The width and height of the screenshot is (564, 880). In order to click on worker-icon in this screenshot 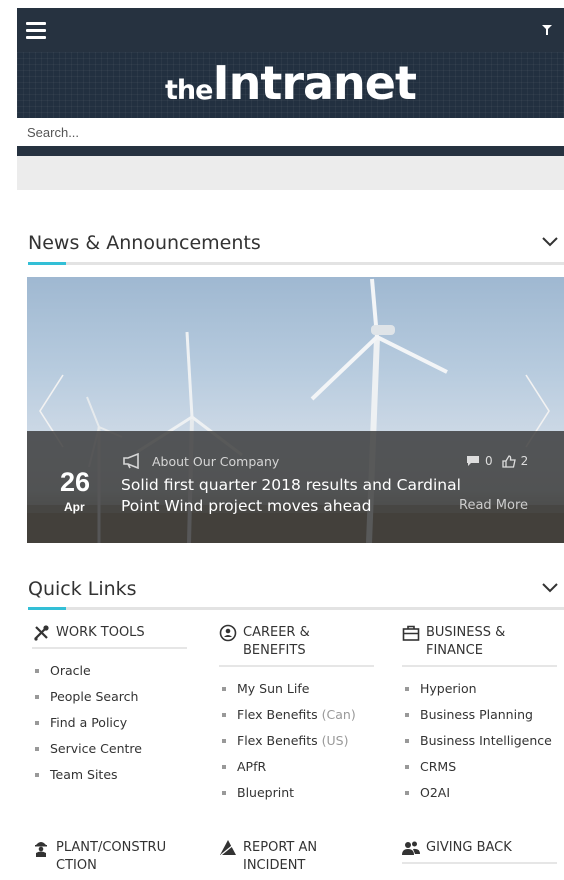, I will do `click(41, 849)`.